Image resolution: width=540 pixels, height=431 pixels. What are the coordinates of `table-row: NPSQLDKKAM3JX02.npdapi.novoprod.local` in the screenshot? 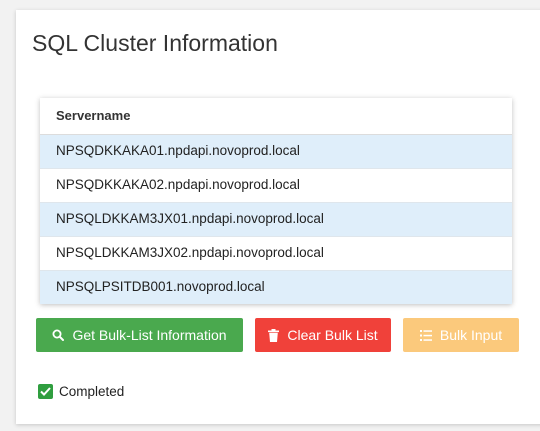 It's located at (276, 254).